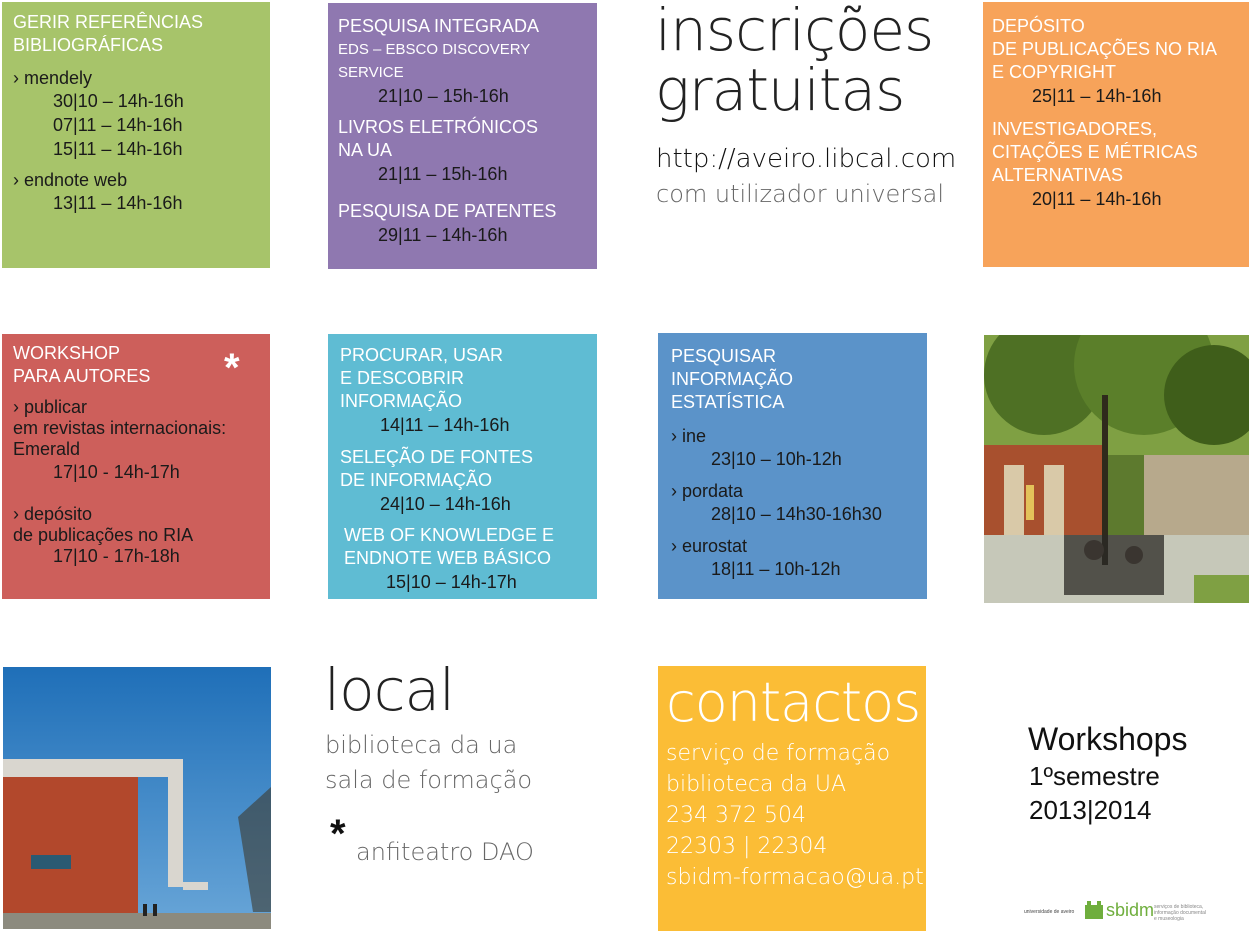 The width and height of the screenshot is (1249, 931). Describe the element at coordinates (445, 852) in the screenshot. I see `local-alt-venue: anfiteatro DAO` at that location.